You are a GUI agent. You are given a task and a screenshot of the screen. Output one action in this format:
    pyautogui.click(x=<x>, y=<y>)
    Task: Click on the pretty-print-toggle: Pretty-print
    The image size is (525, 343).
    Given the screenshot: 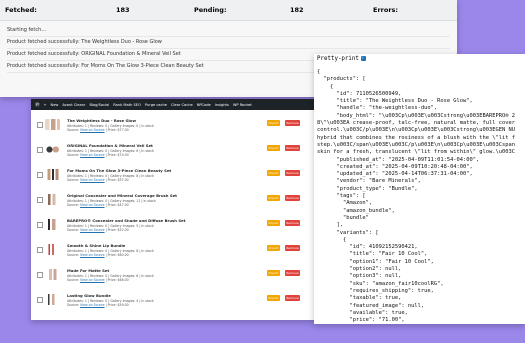 What is the action you would take?
    pyautogui.click(x=341, y=58)
    